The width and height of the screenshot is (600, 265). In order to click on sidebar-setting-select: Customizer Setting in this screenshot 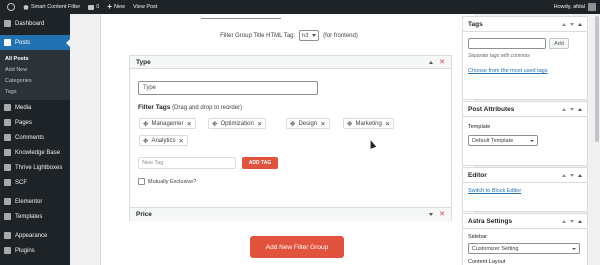, I will do `click(524, 248)`.